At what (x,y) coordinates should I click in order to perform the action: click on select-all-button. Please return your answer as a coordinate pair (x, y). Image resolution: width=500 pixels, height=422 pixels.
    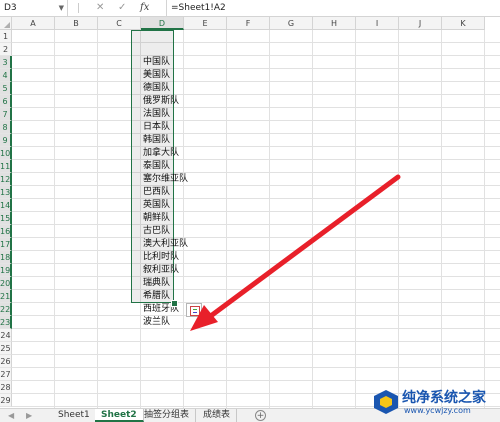
    Looking at the image, I should click on (6, 23).